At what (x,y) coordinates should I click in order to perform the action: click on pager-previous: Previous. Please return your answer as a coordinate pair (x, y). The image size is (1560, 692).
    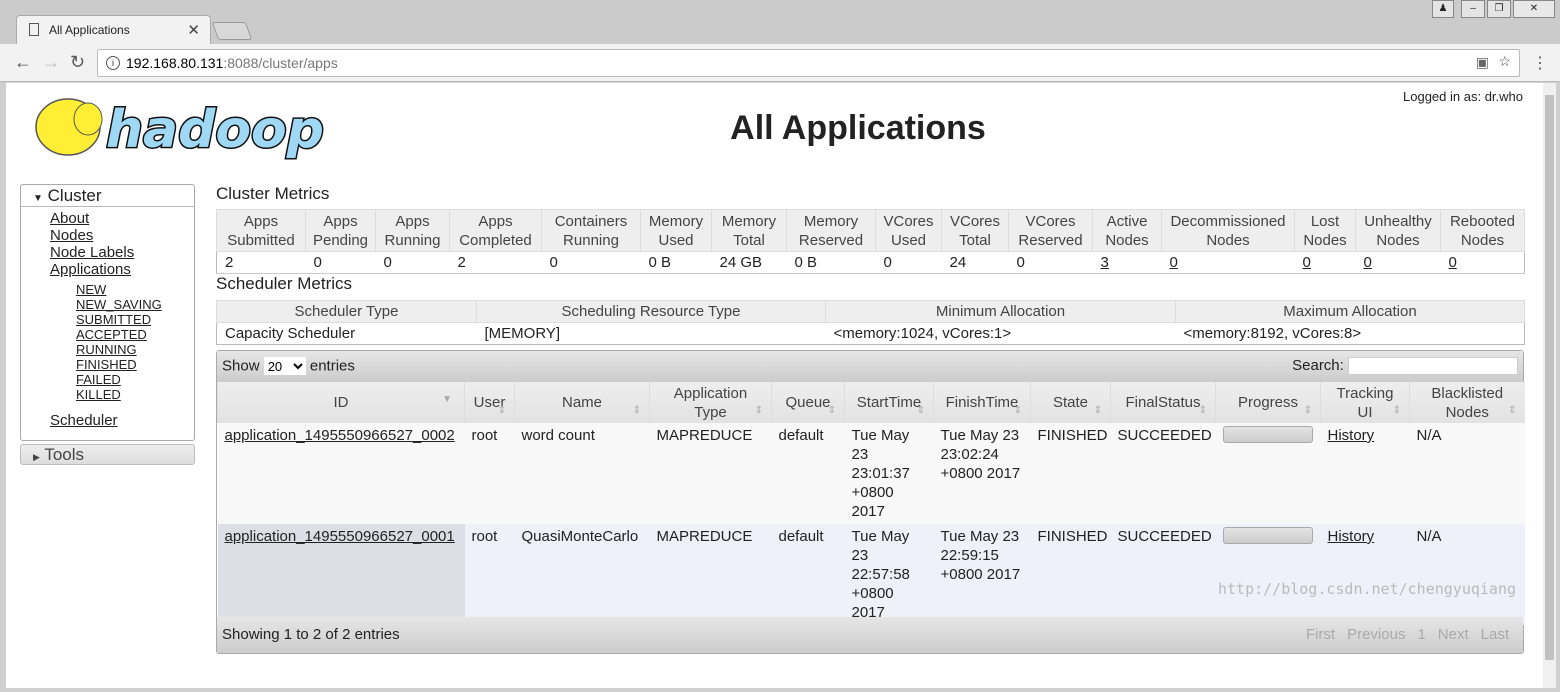
    Looking at the image, I should click on (1376, 634).